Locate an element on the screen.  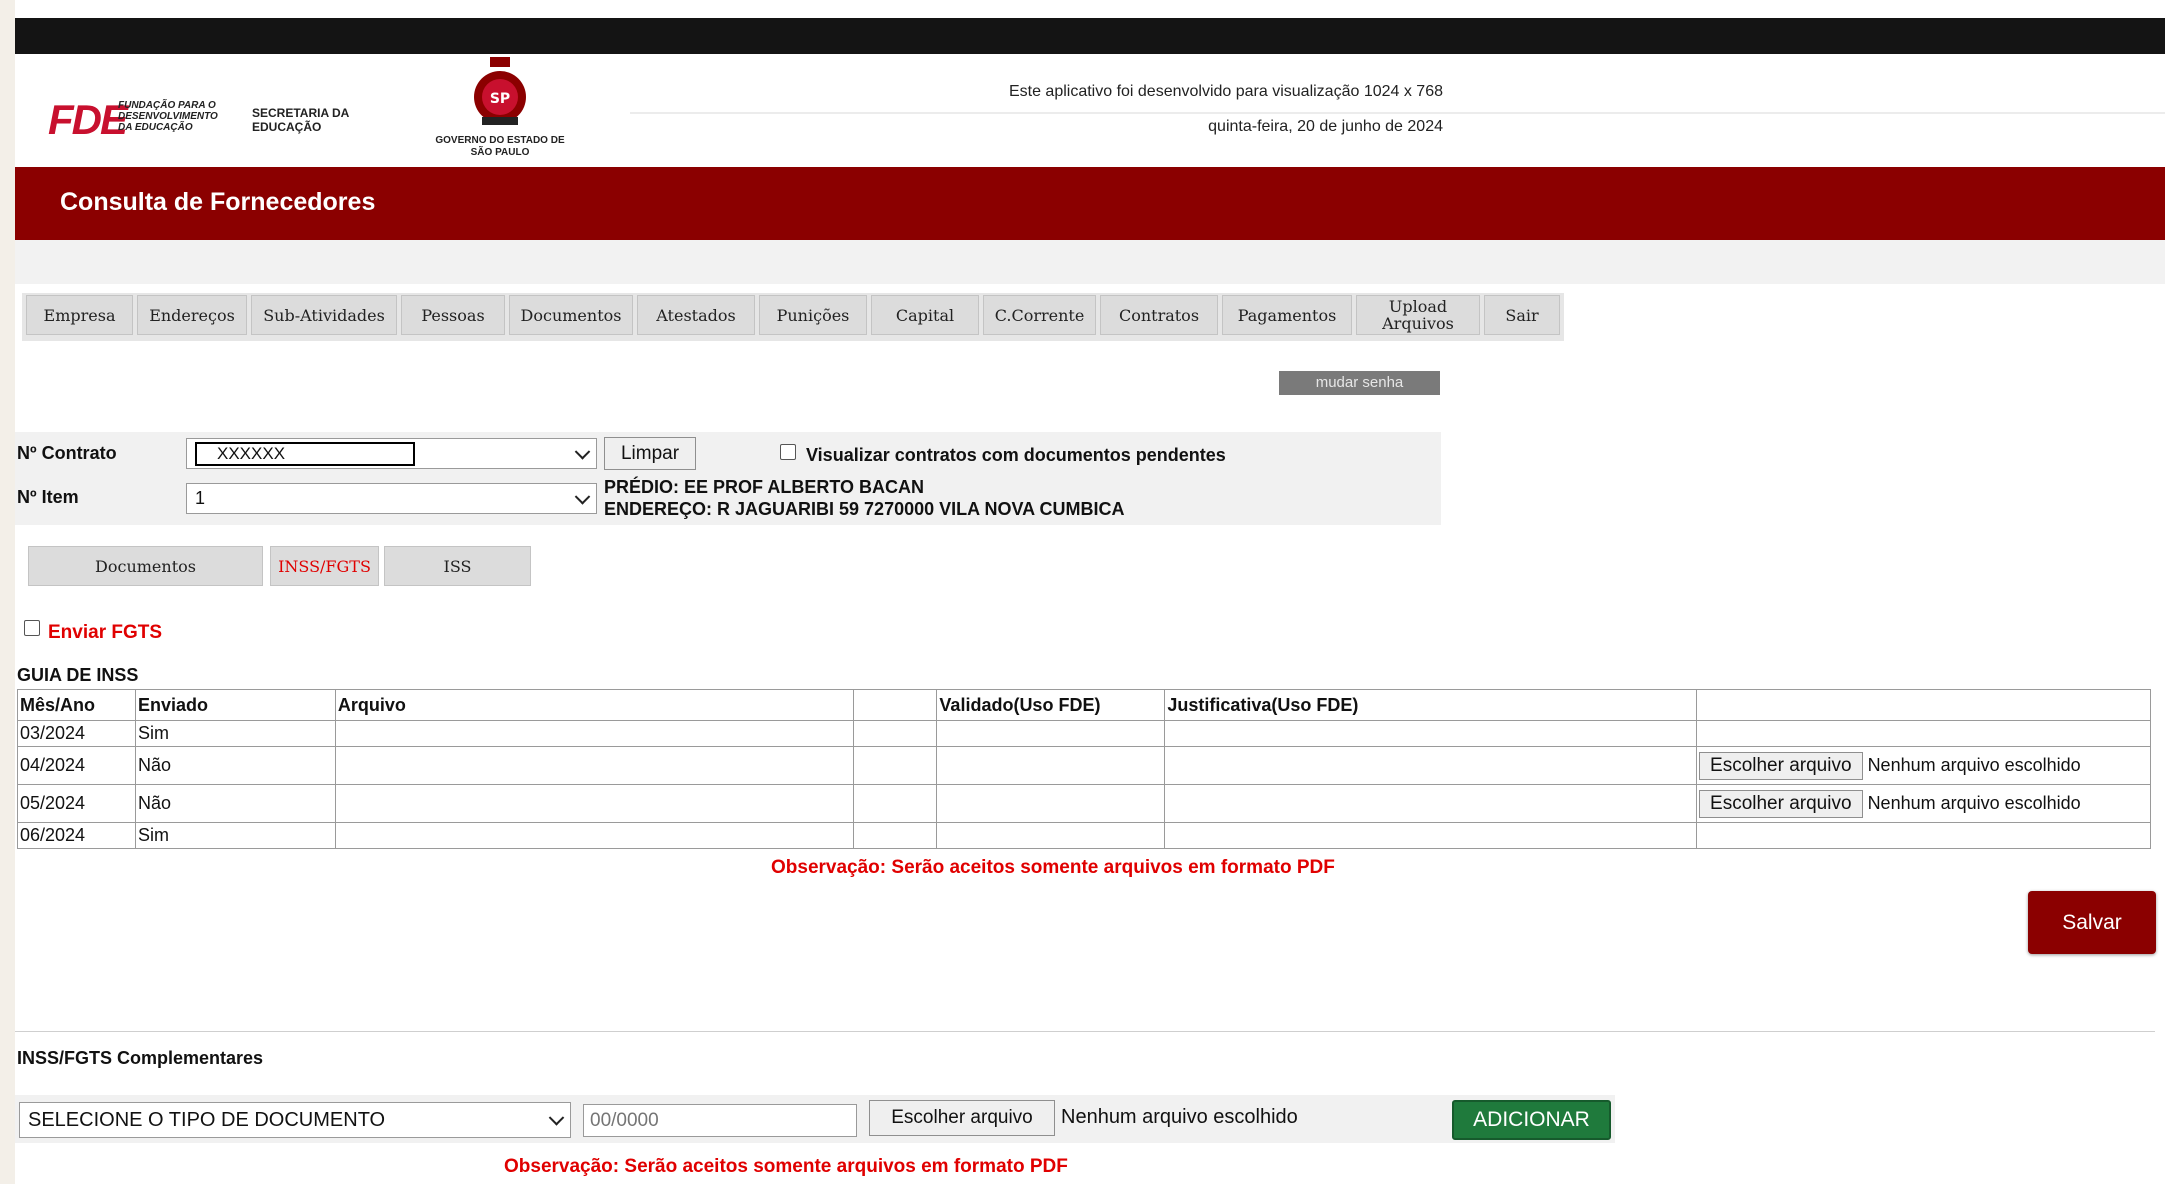
tab-upload-arquivos: Upload Arquivos is located at coordinates (1418, 315).